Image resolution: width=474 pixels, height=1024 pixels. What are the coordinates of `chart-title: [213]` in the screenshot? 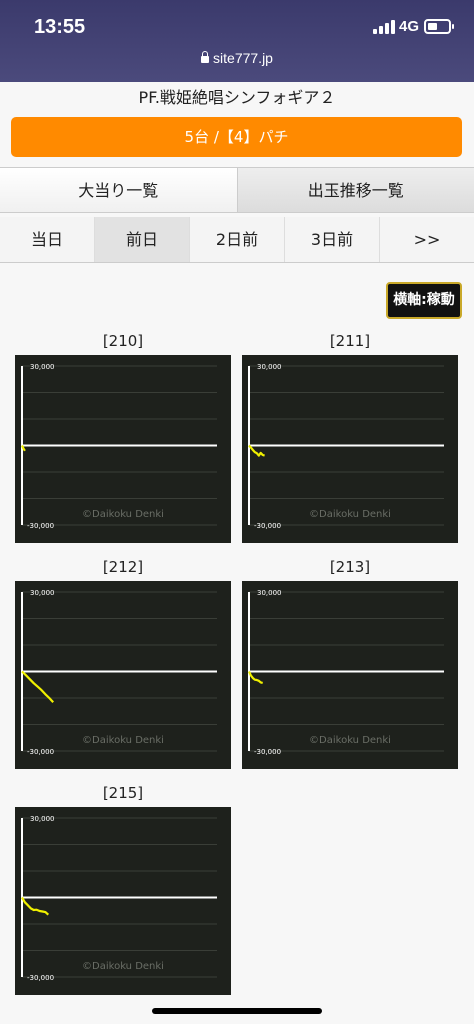 It's located at (350, 567).